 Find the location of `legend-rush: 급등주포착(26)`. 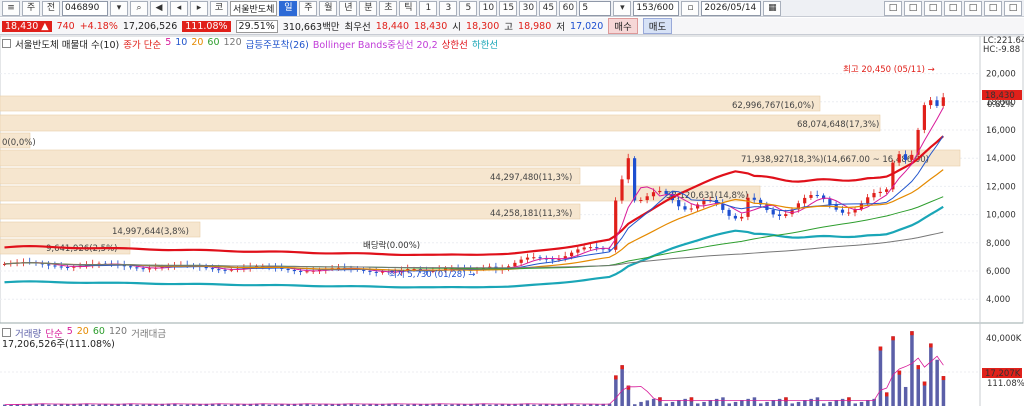

legend-rush: 급등주포착(26) is located at coordinates (277, 45).